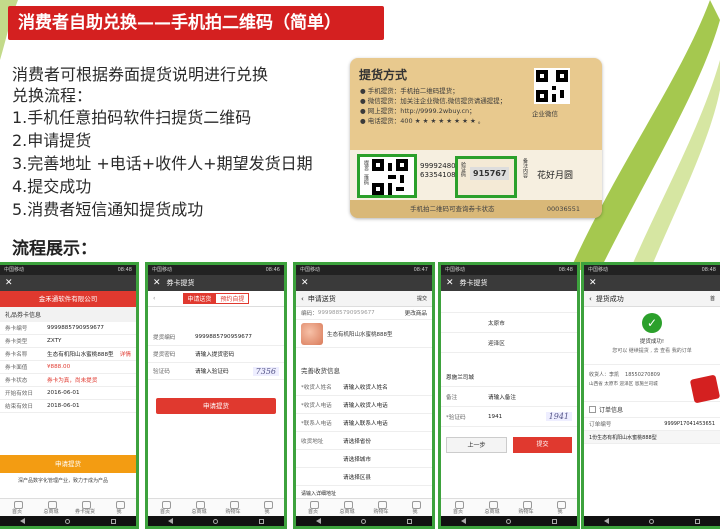 This screenshot has width=720, height=529. Describe the element at coordinates (68, 328) in the screenshot. I see `info-row: 券卡编号 9999885790959677` at that location.